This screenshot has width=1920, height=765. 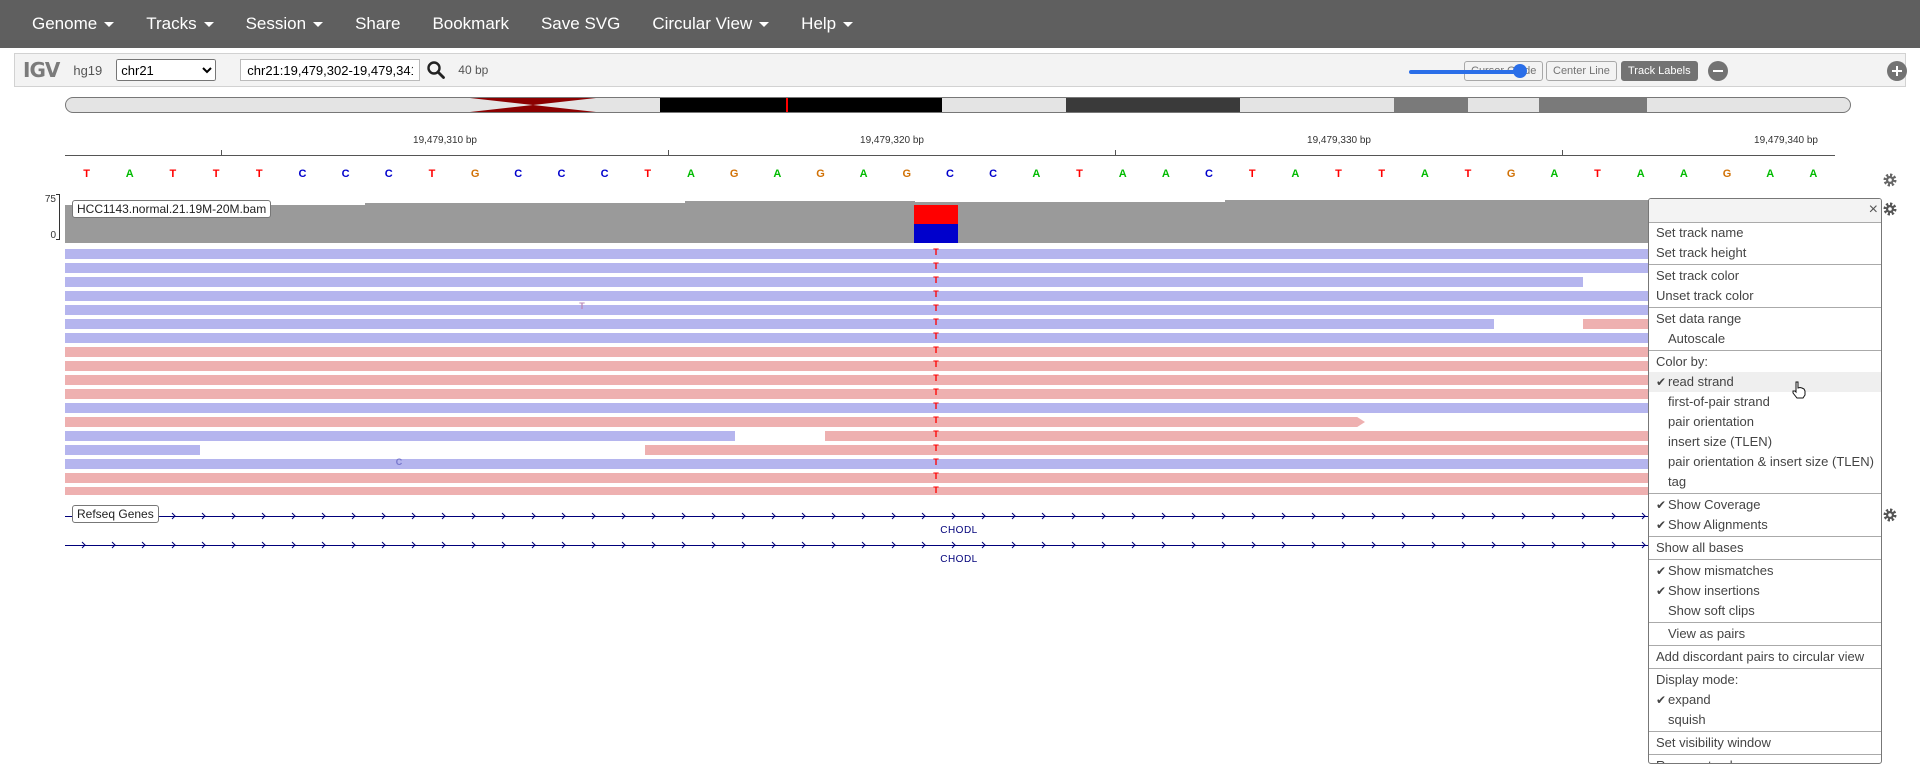 I want to click on menu-item-show-soft-clips: Show soft clips, so click(x=1765, y=611).